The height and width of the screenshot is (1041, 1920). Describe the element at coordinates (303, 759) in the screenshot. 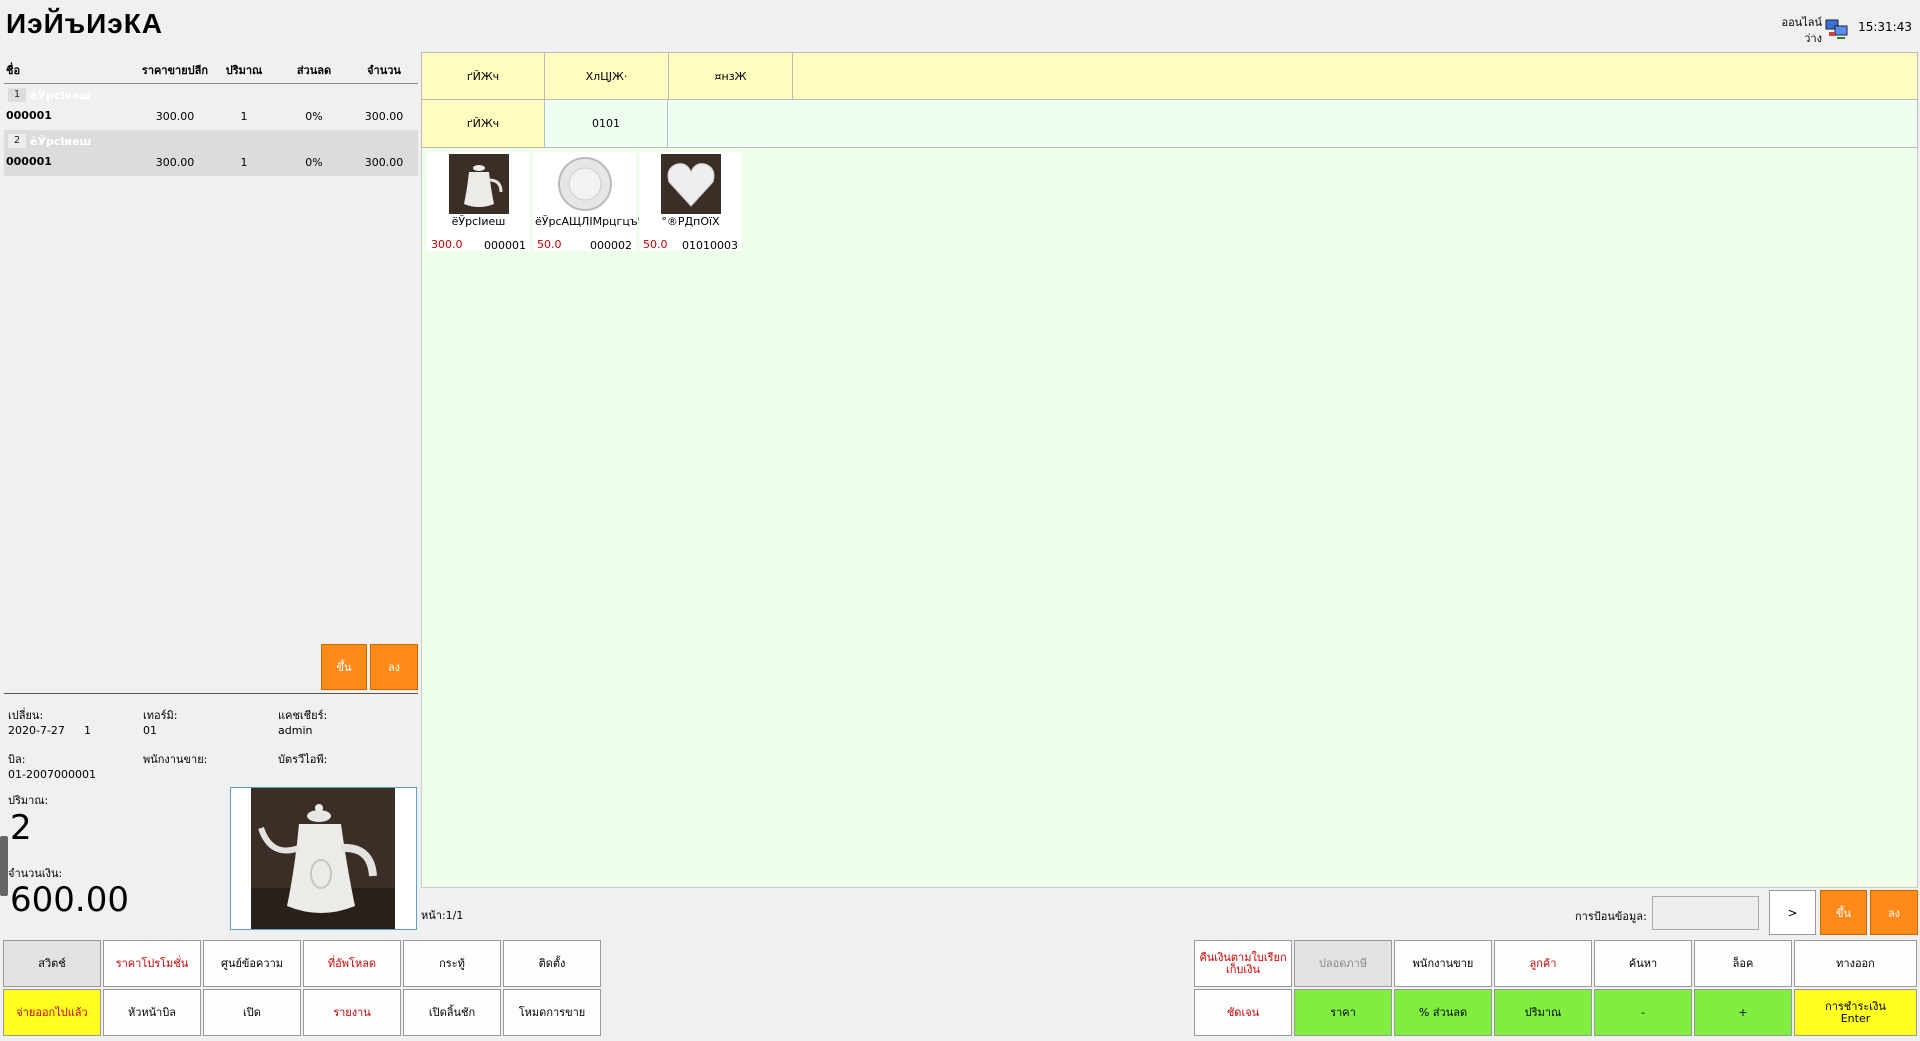

I see `vip-card-label: บัตรวีไอพี:` at that location.